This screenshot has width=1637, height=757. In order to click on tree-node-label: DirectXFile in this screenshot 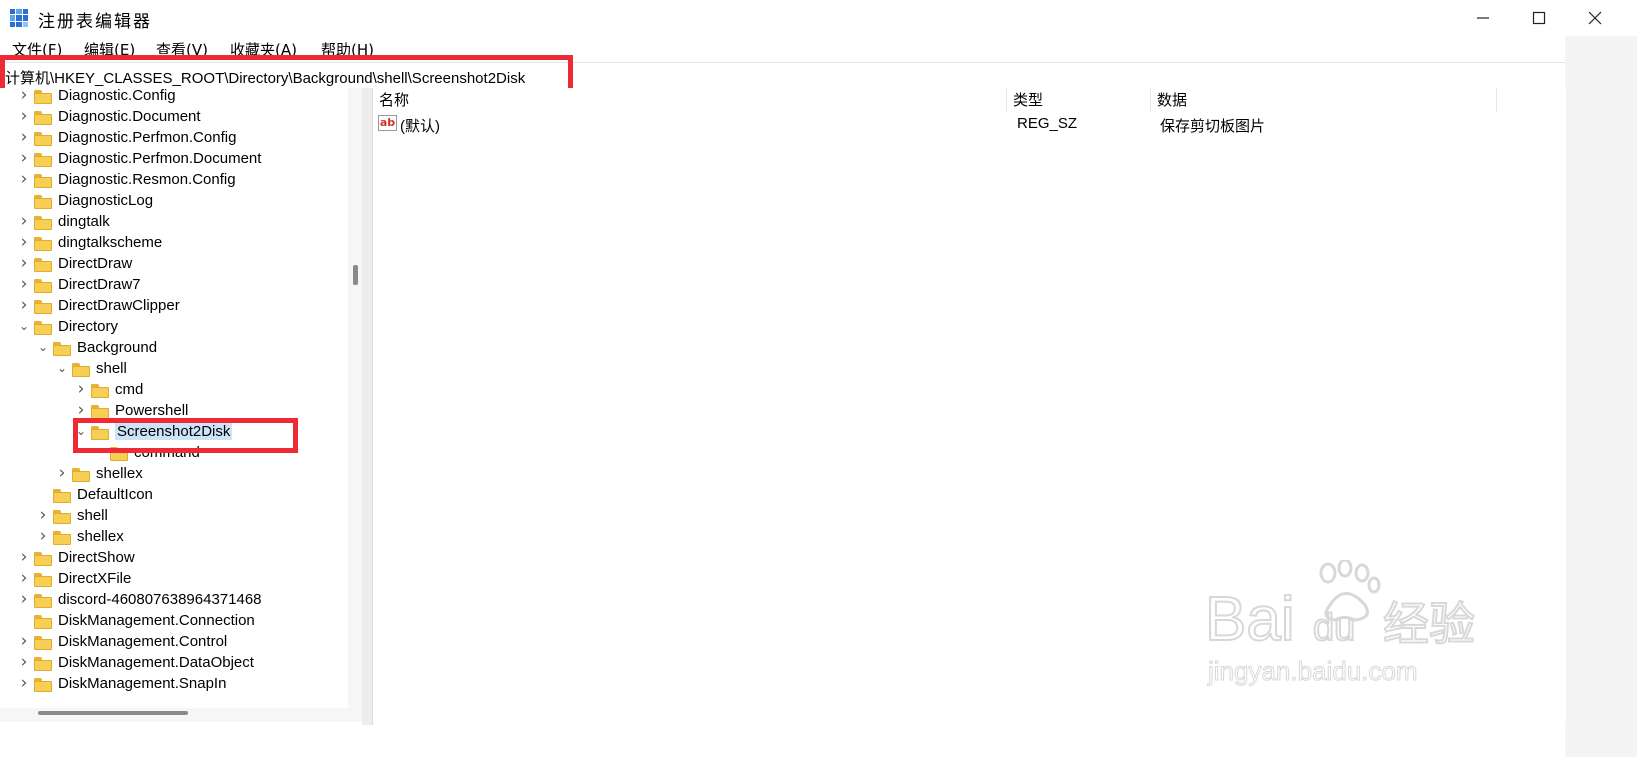, I will do `click(94, 578)`.